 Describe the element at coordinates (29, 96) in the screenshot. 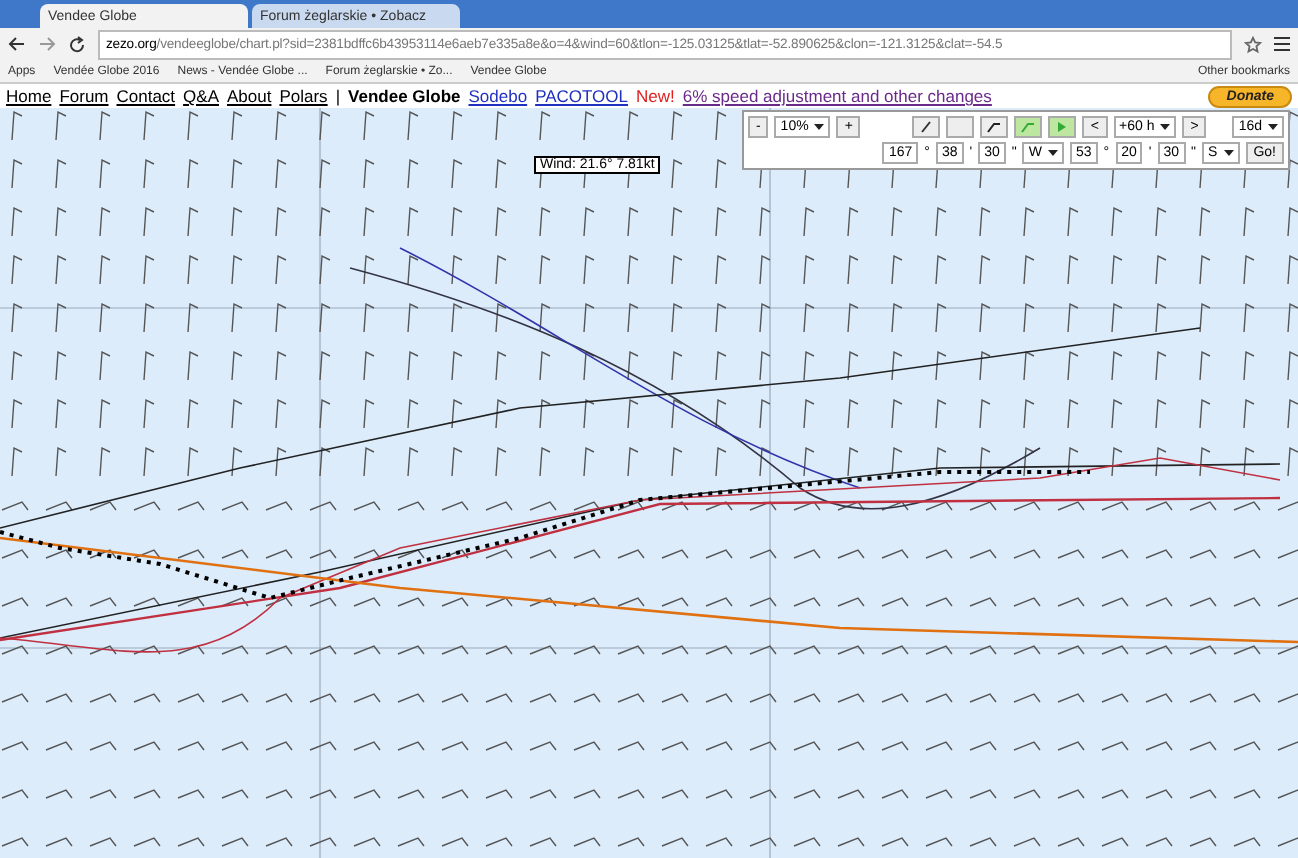

I see `nav-link: Home` at that location.